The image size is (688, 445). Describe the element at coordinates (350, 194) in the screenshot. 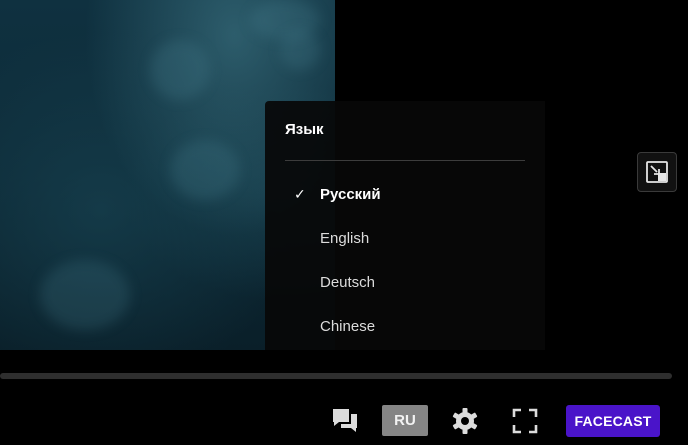

I see `language-option-label: Русский` at that location.